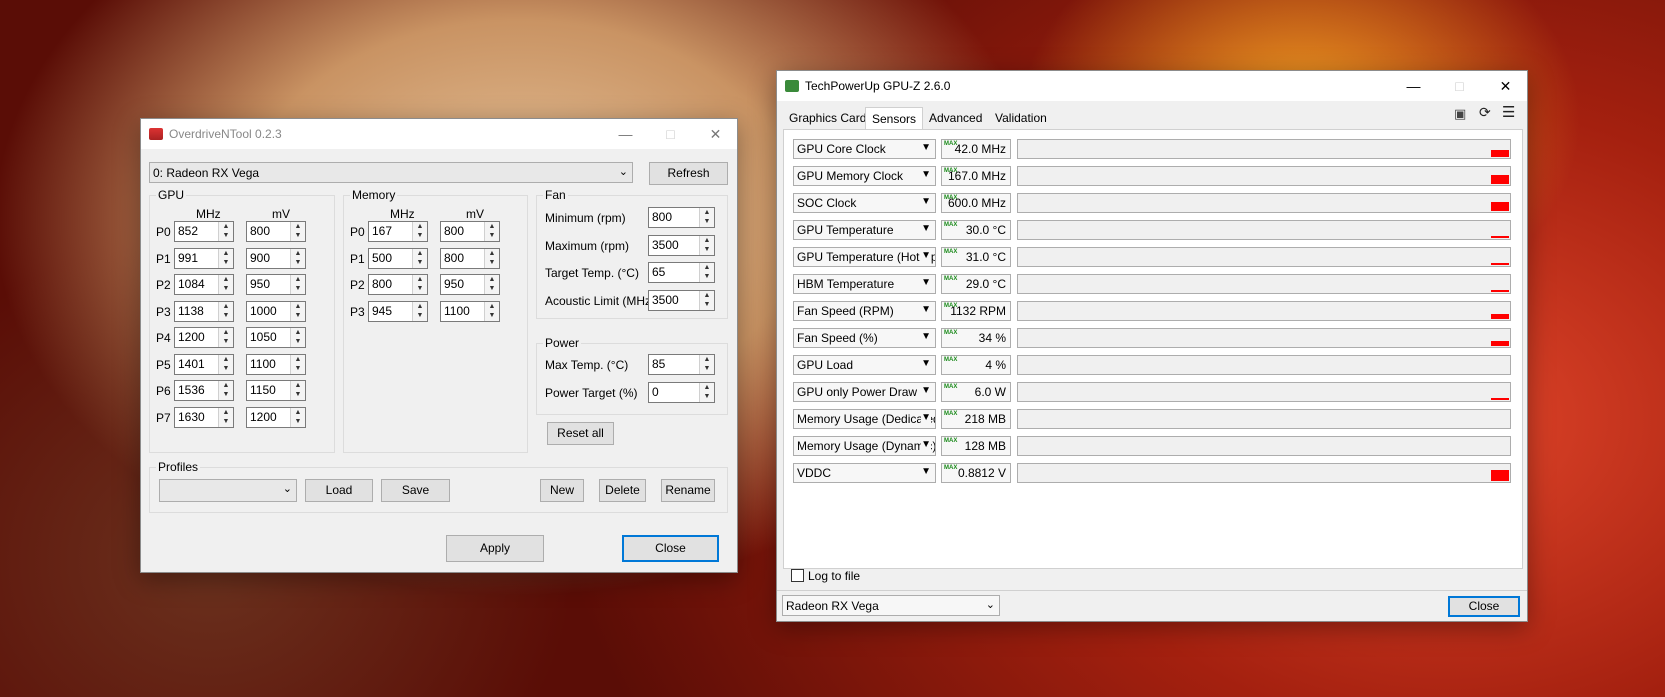  I want to click on refresh-icon: ⟳, so click(1485, 112).